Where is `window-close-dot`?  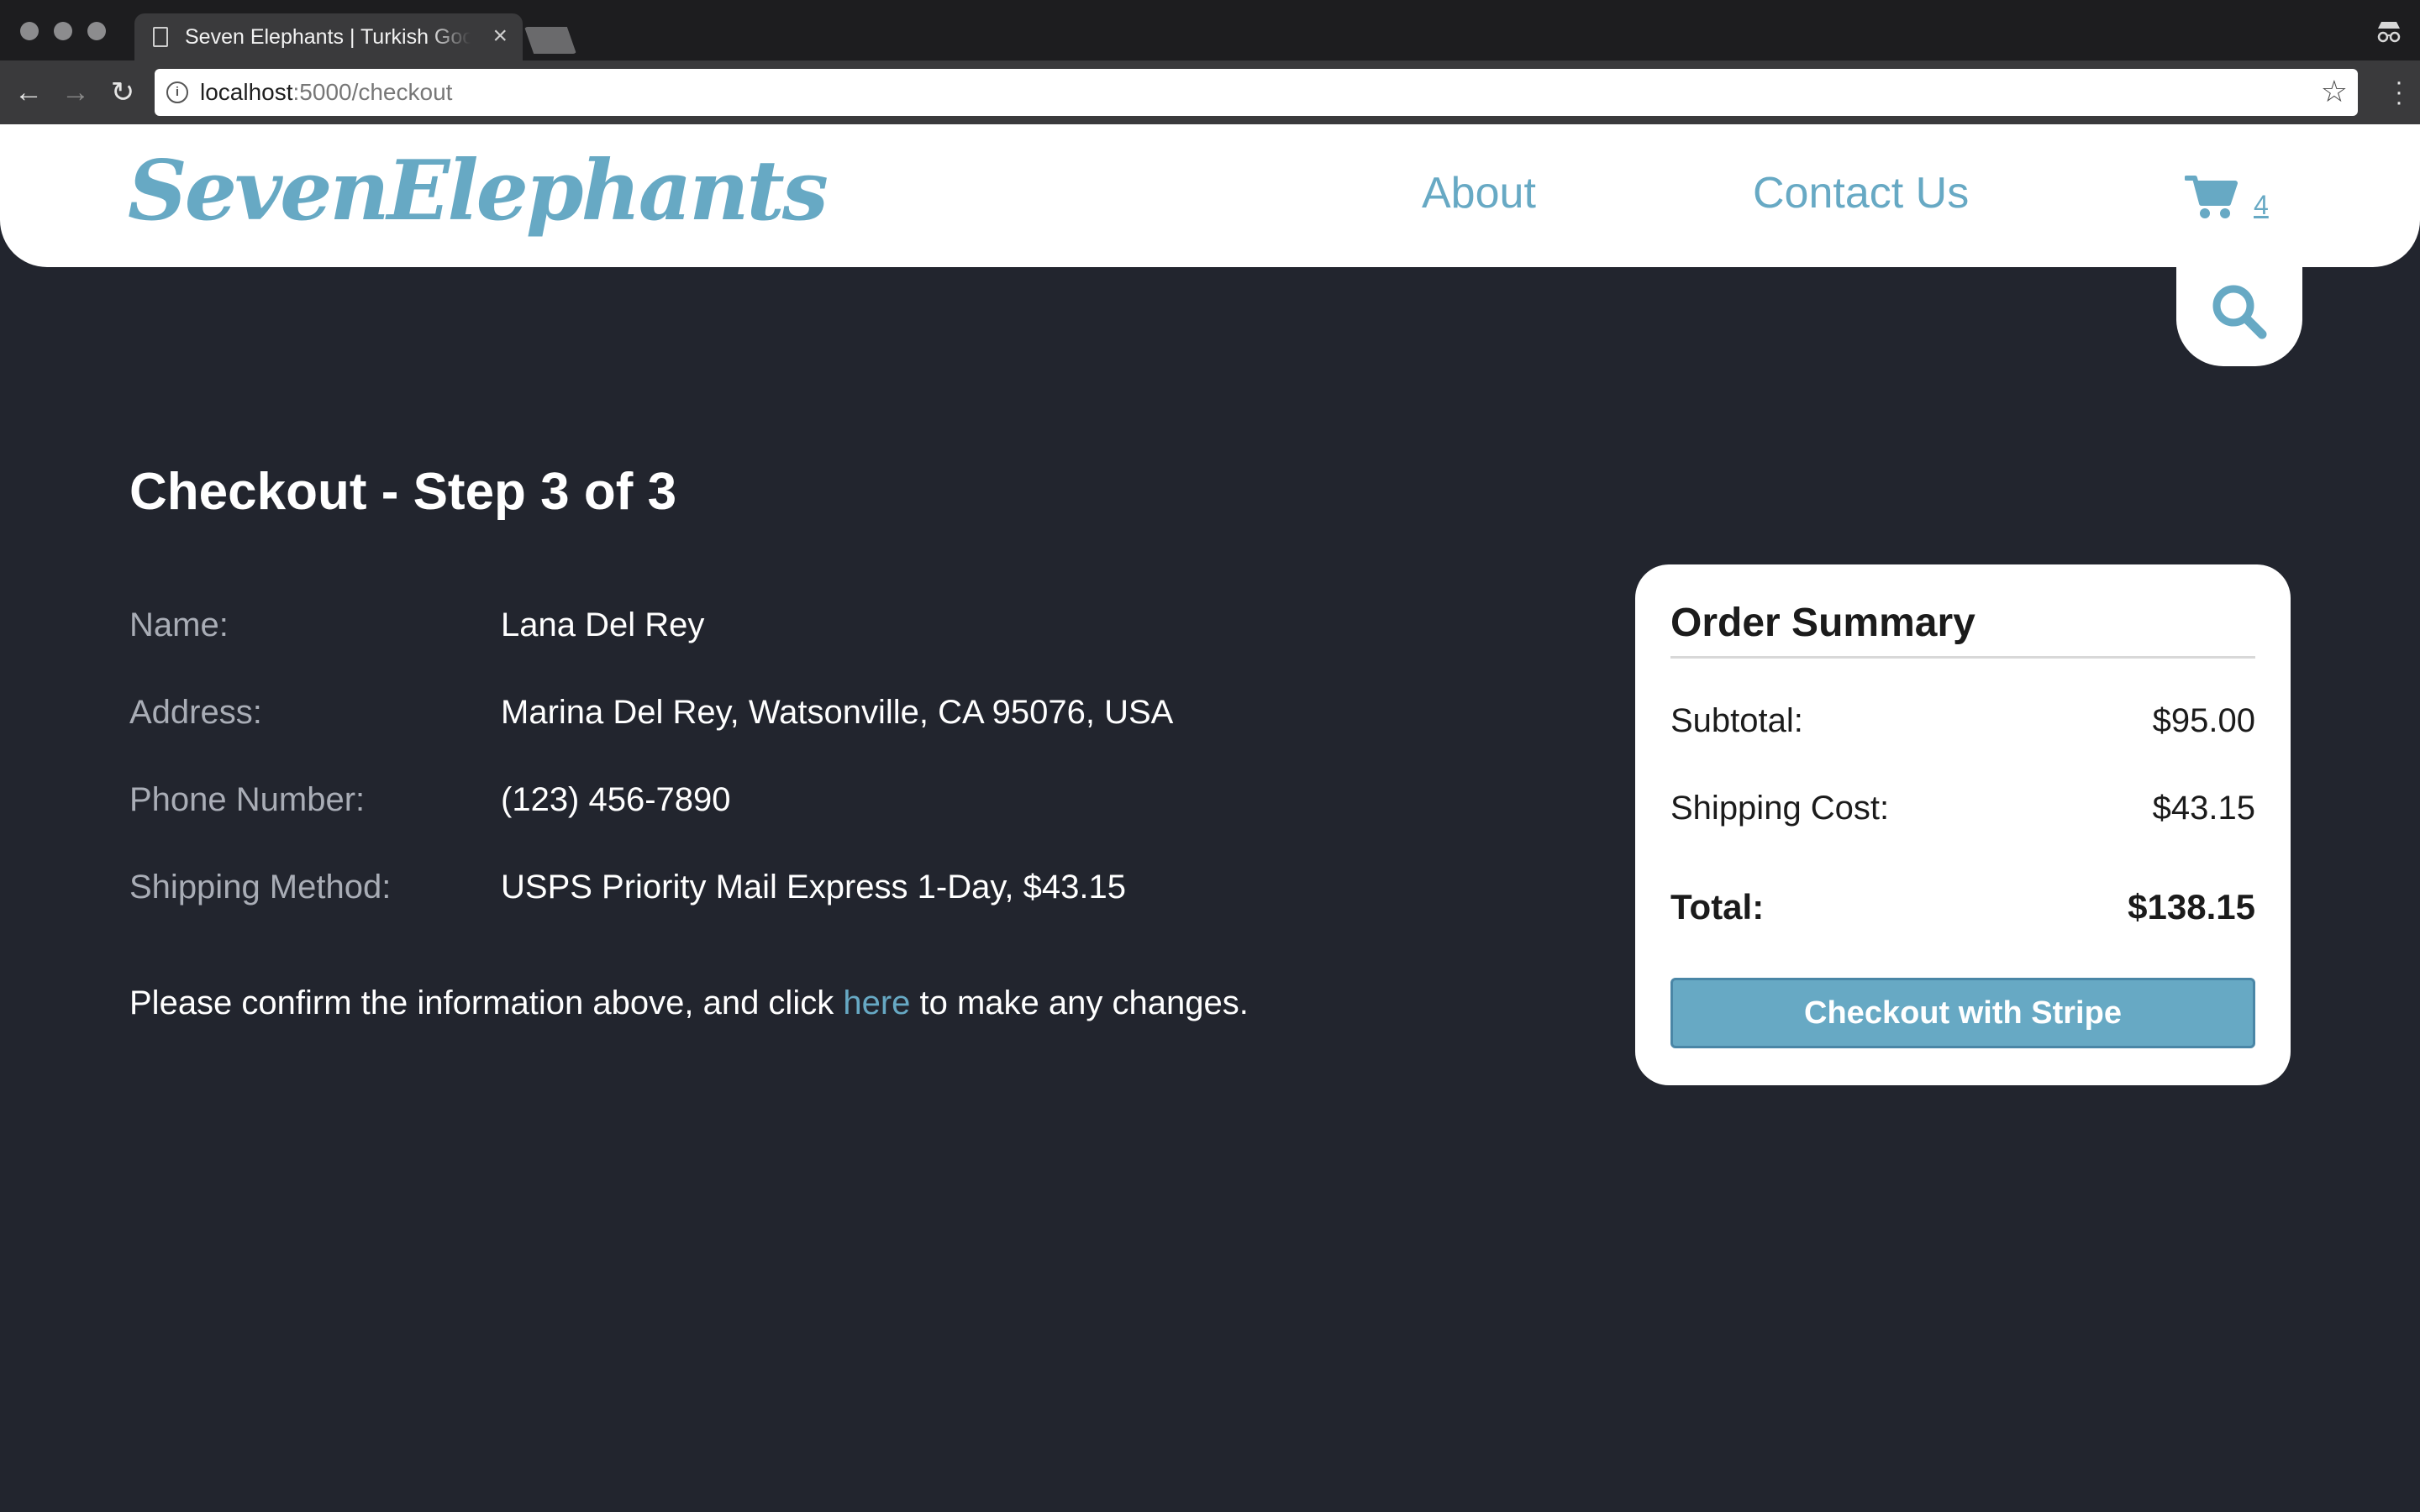 window-close-dot is located at coordinates (29, 31).